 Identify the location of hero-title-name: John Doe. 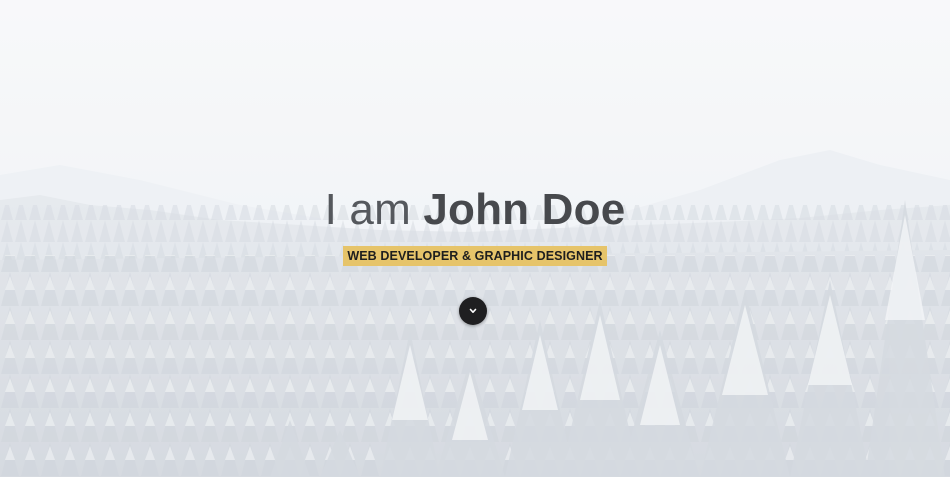
(524, 209).